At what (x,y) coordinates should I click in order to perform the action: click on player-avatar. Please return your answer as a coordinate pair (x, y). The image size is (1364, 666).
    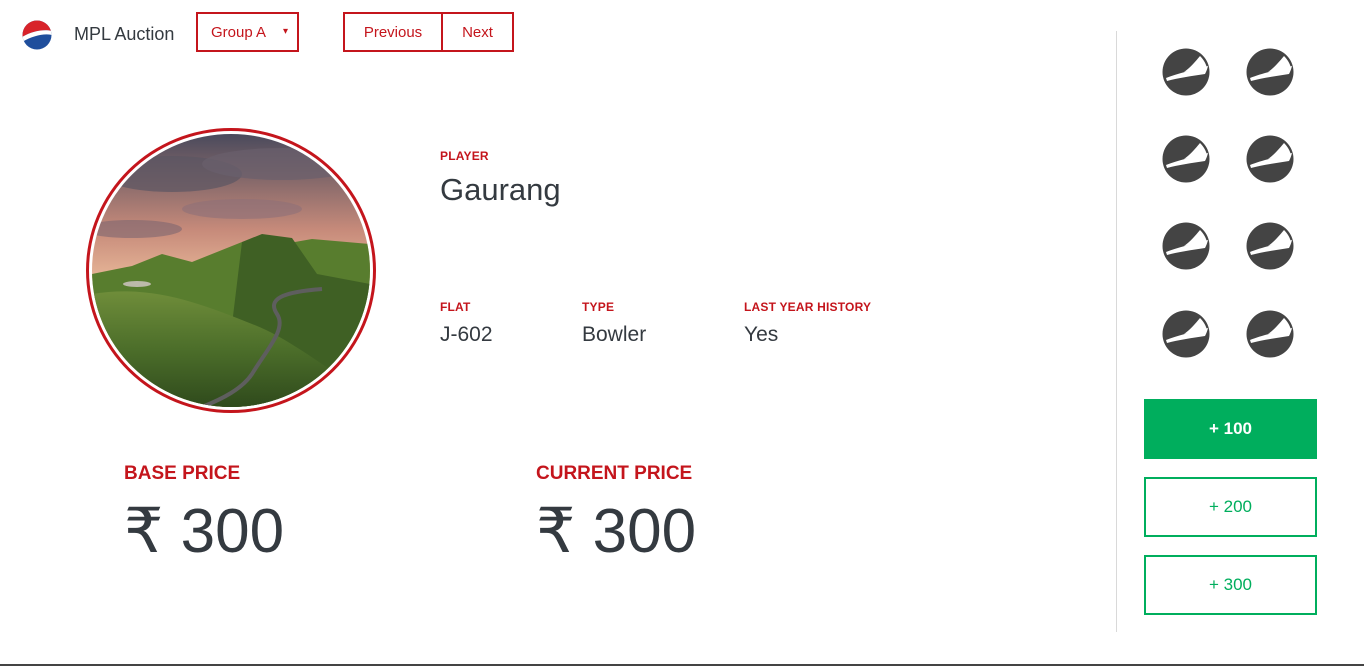
    Looking at the image, I should click on (231, 270).